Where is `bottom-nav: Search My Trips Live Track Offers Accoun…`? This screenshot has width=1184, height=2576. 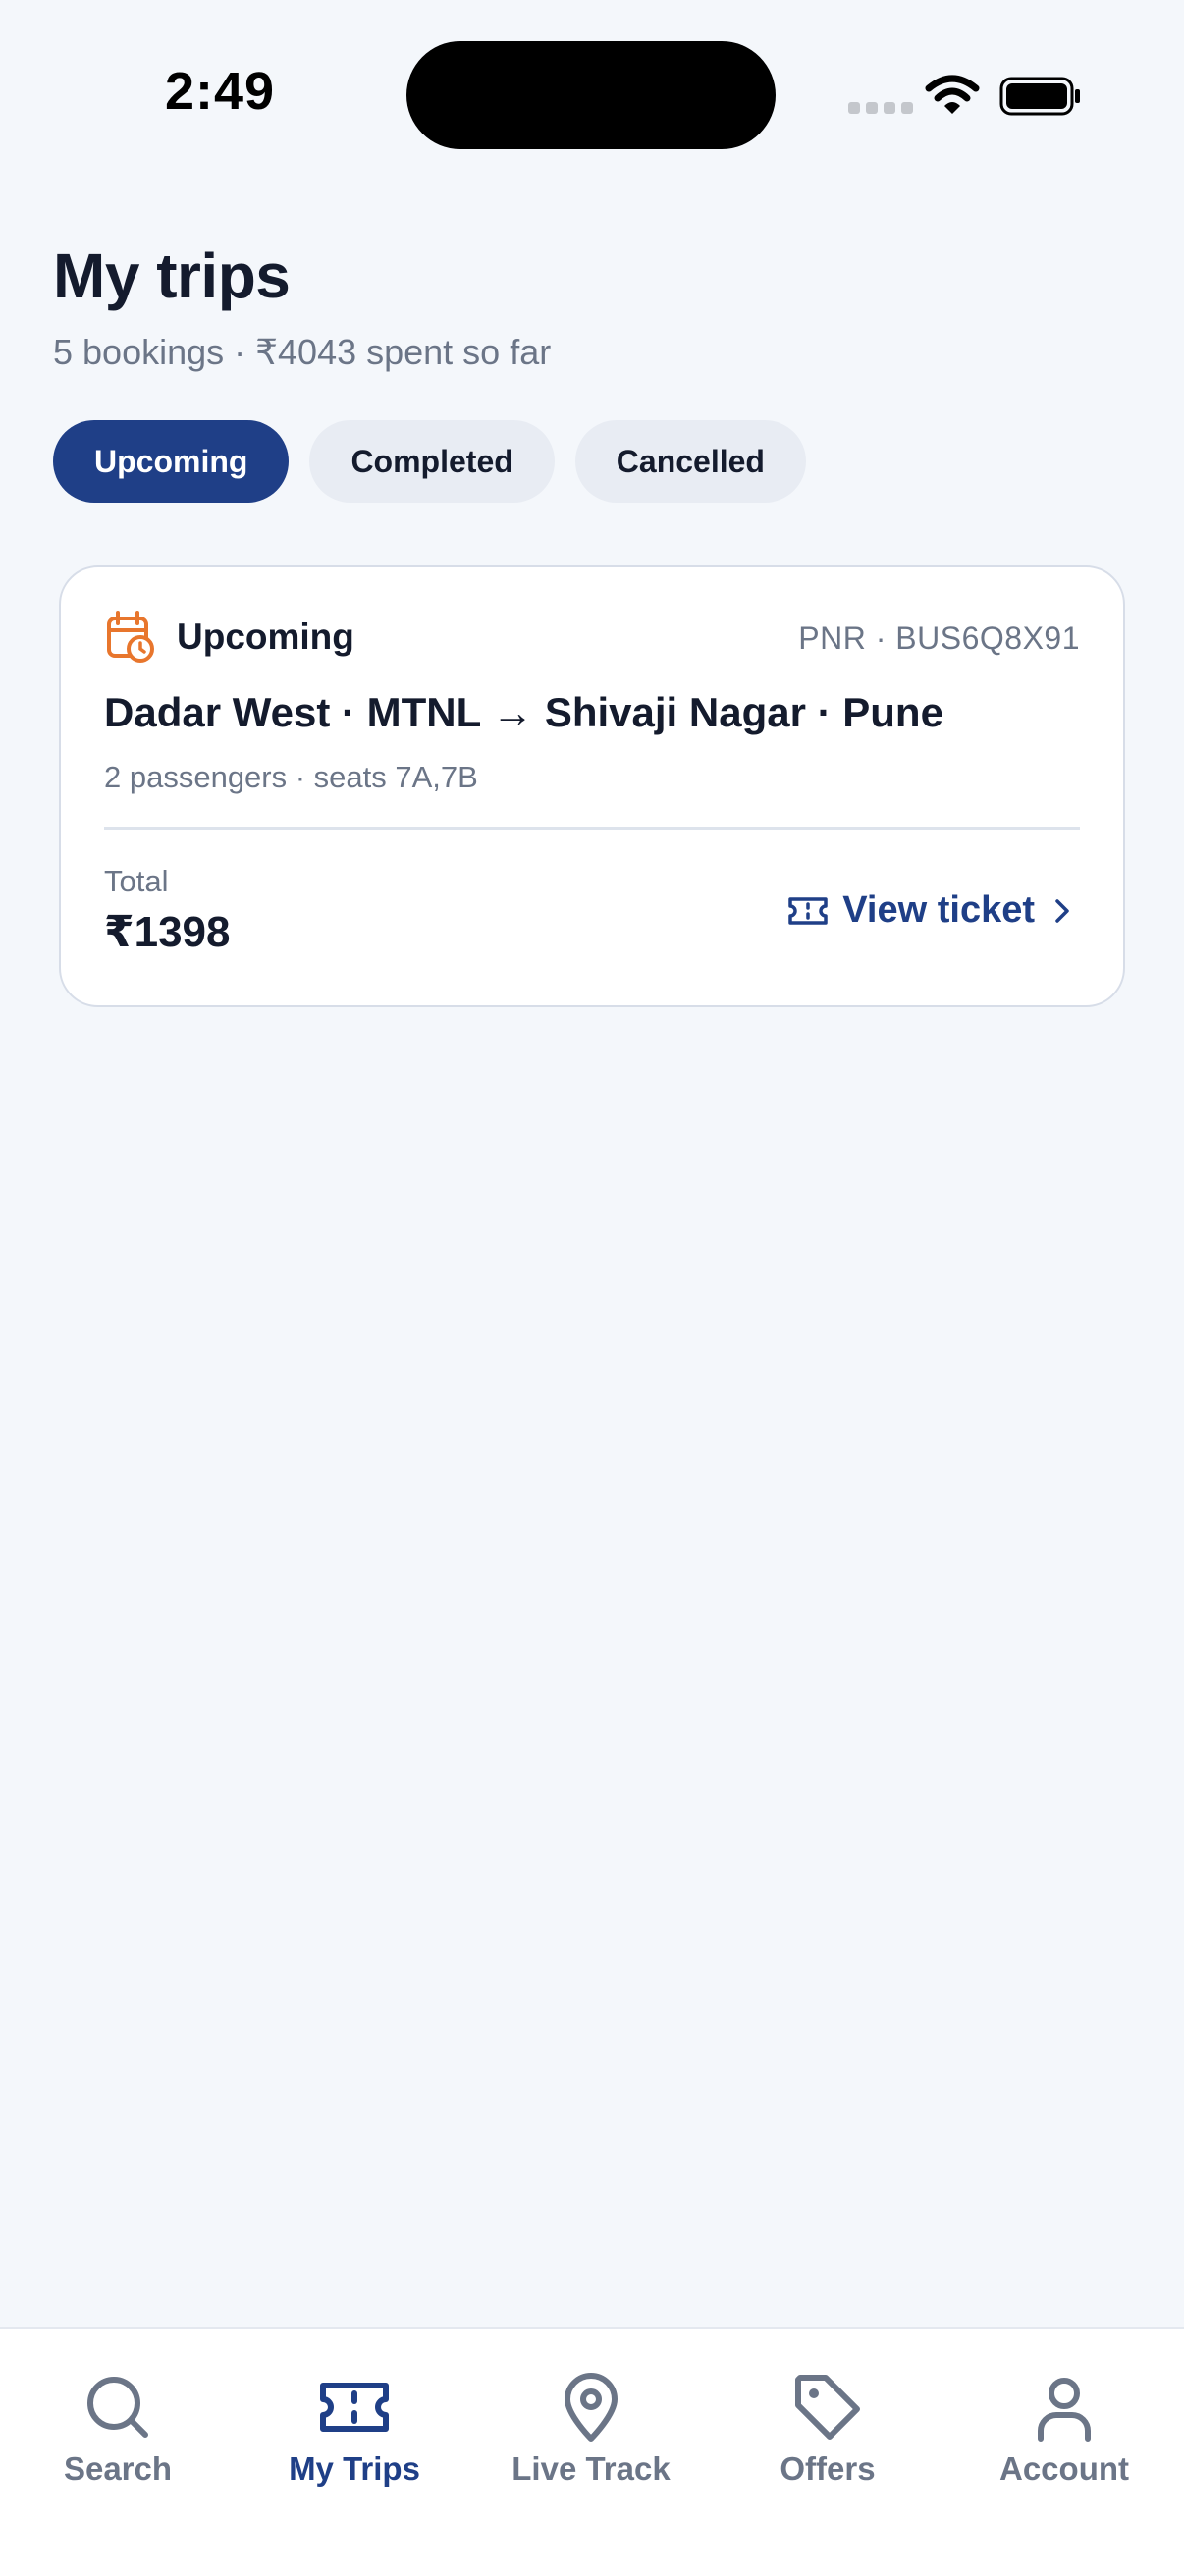
bottom-nav: Search My Trips Live Track Offers Accoun… is located at coordinates (592, 2451).